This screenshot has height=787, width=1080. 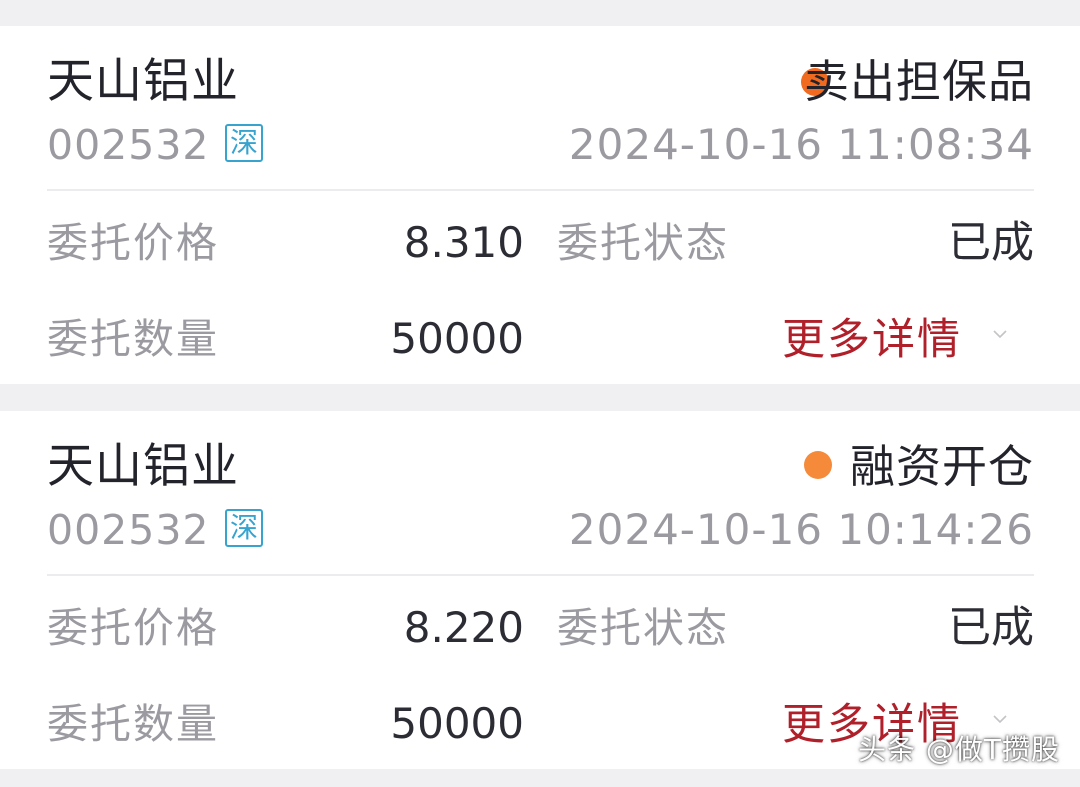 What do you see at coordinates (958, 749) in the screenshot?
I see `watermark: 头条 @做T攒股` at bounding box center [958, 749].